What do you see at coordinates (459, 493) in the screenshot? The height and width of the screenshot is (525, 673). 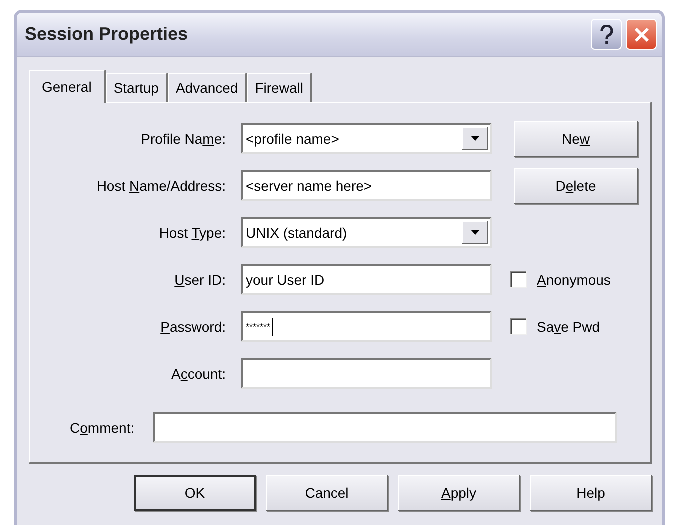 I see `dialog-button: Apply` at bounding box center [459, 493].